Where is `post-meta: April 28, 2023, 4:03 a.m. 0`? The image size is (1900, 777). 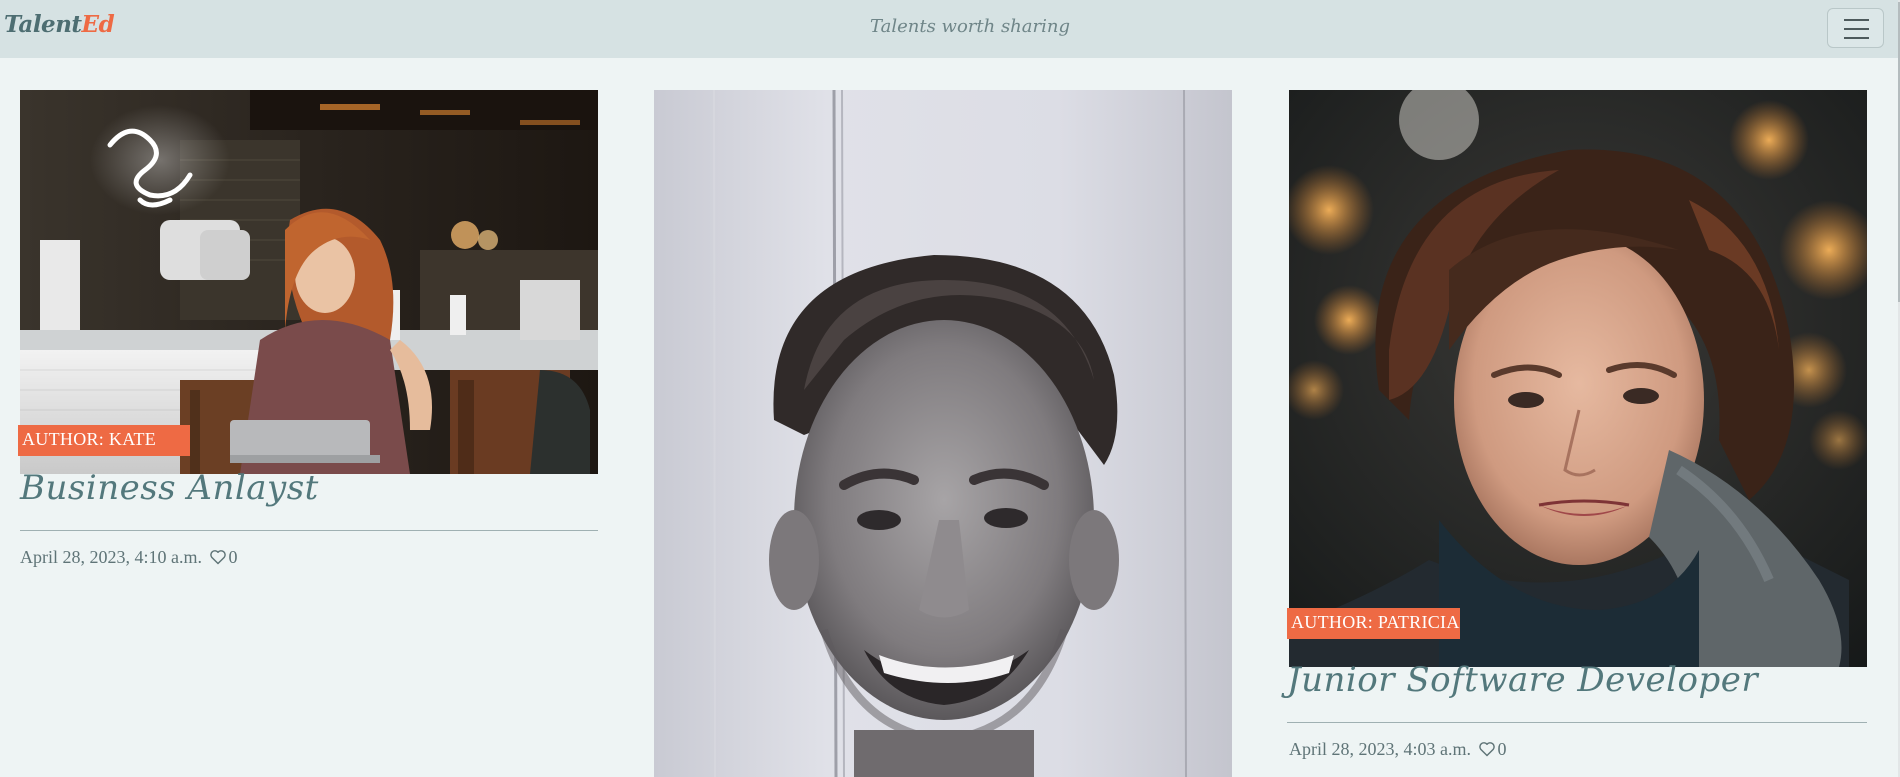
post-meta: April 28, 2023, 4:03 a.m. 0 is located at coordinates (1398, 750).